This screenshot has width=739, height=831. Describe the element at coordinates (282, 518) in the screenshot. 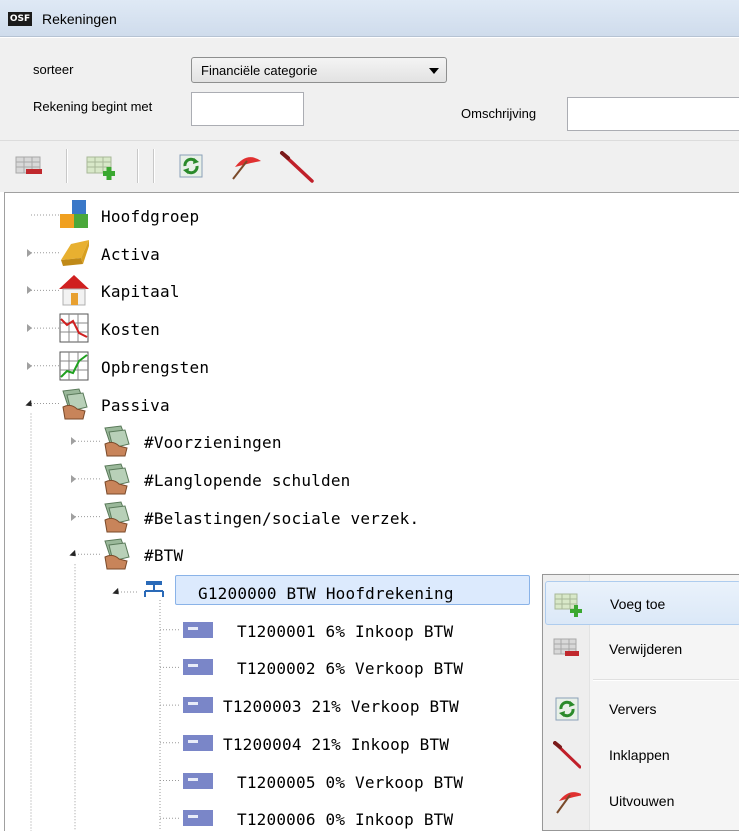

I see `tree-node-label: #Belastingen/sociale verzek.` at that location.